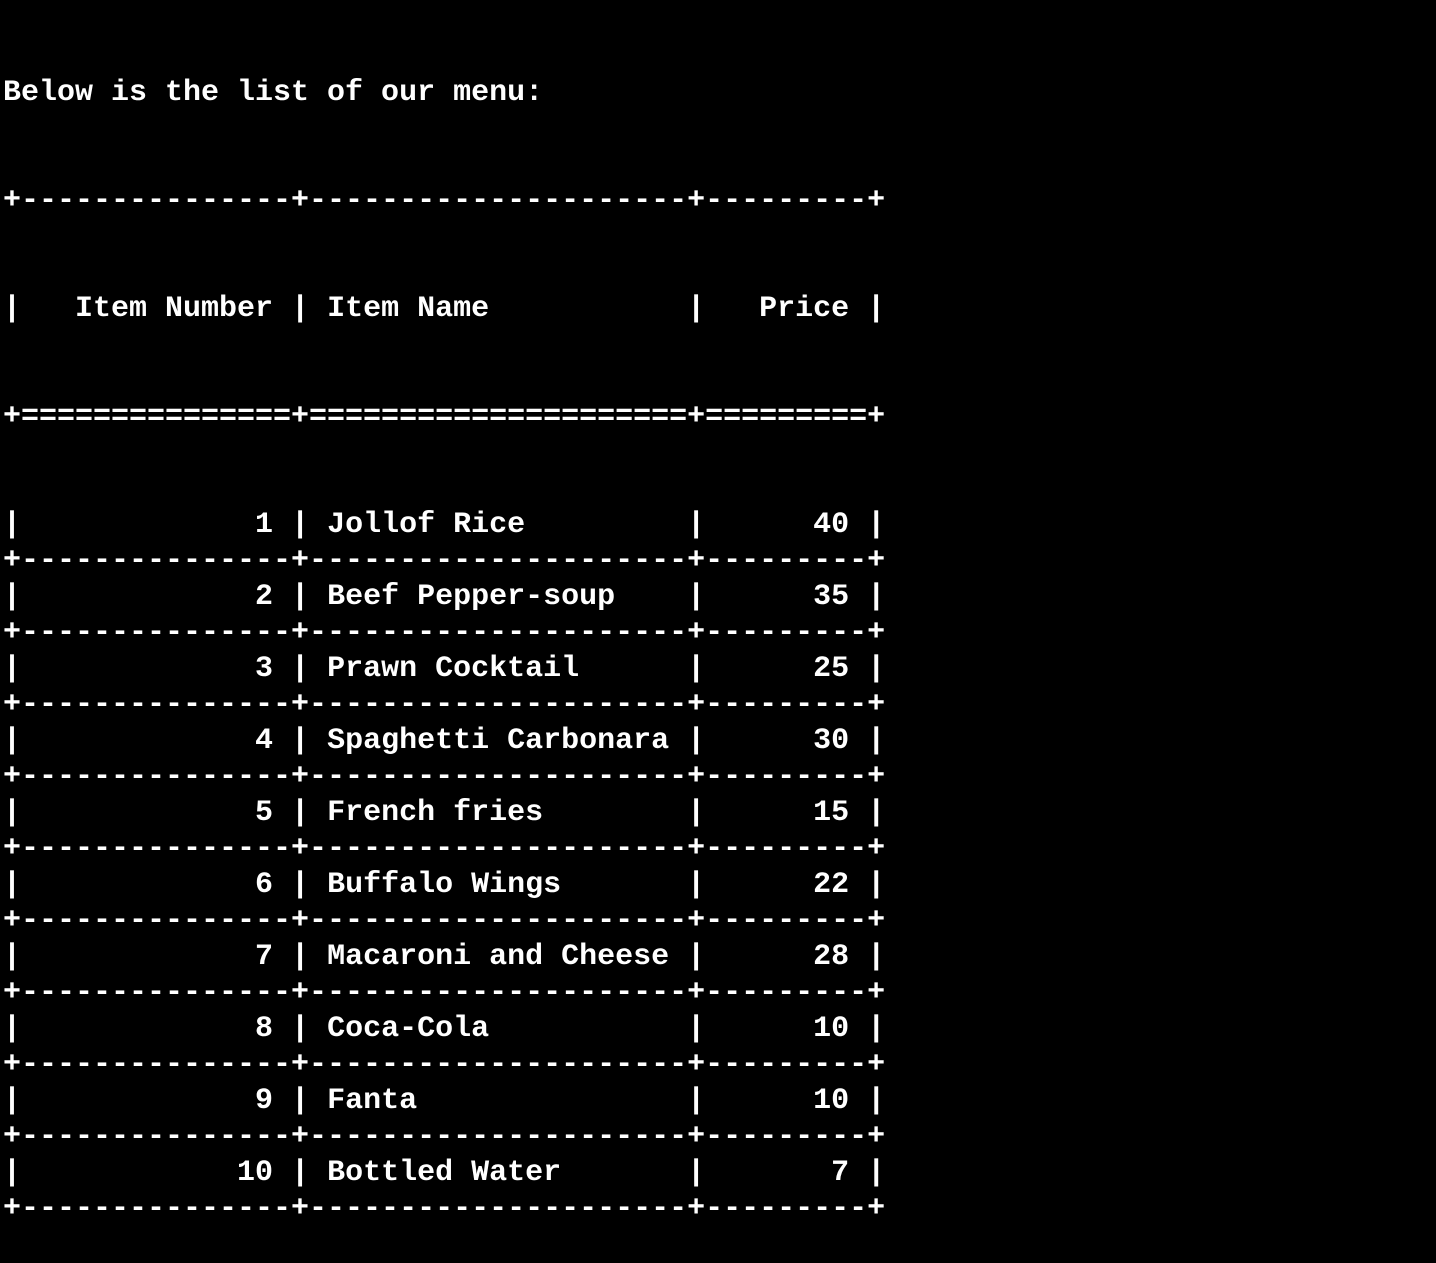  I want to click on table-row: | 7 | Macaroni and Cheese | 28 |, so click(444, 957).